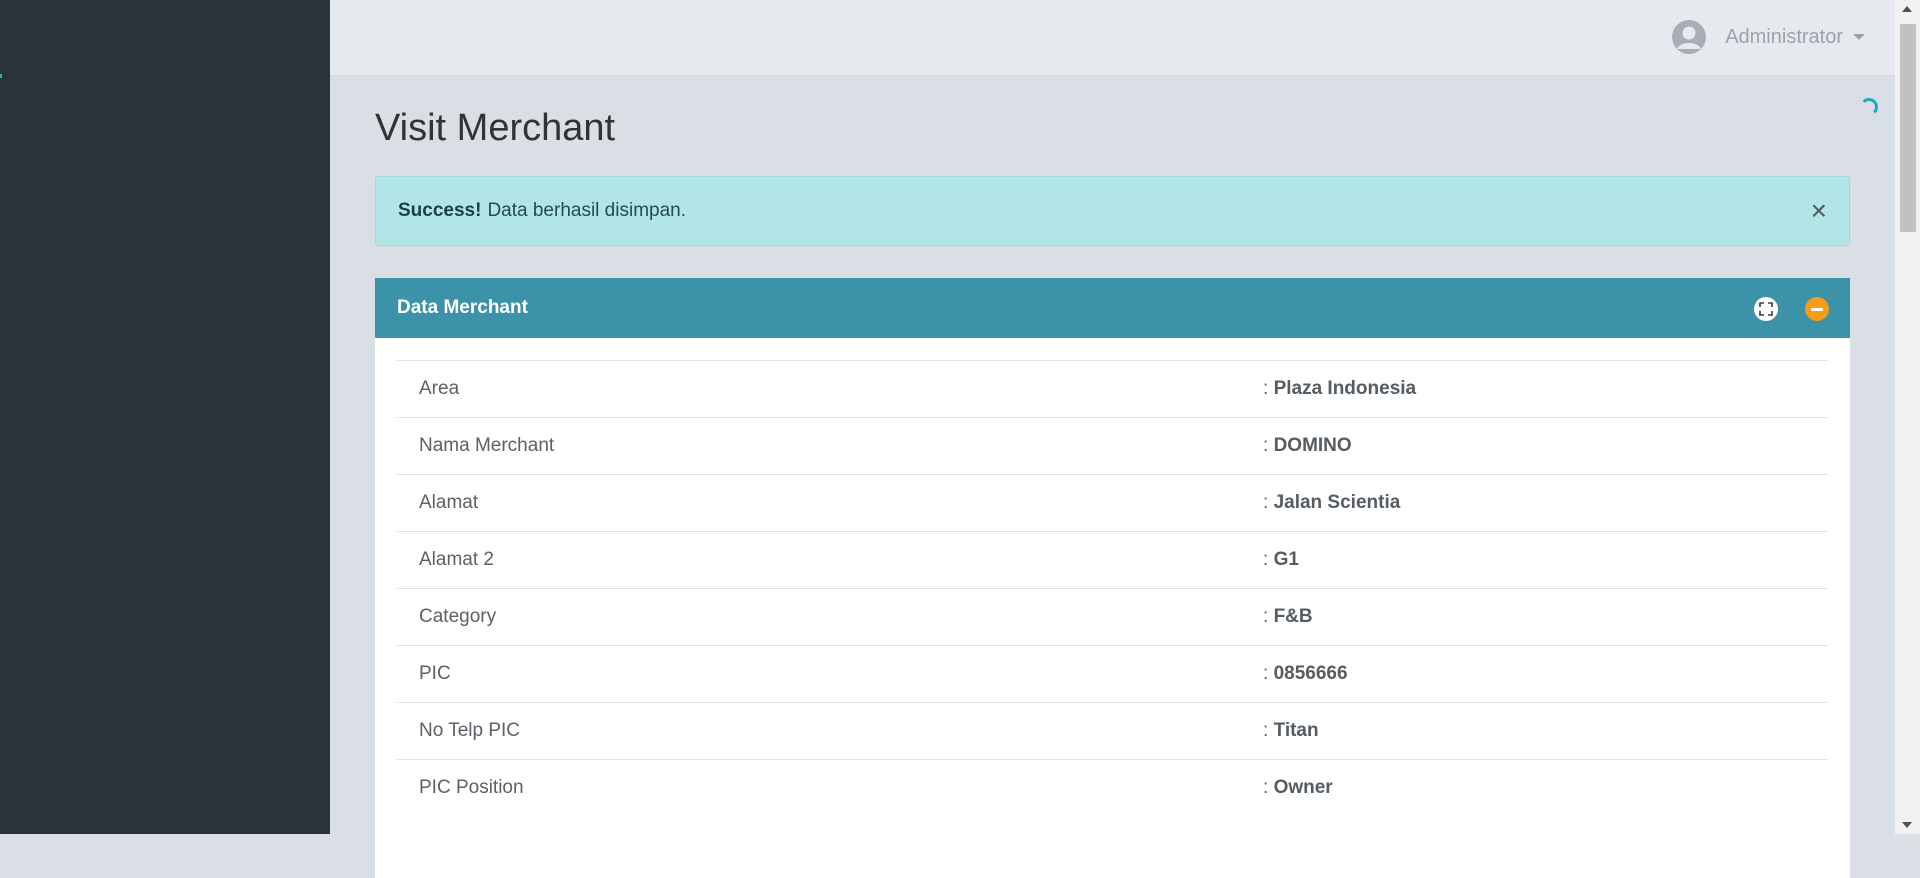 This screenshot has height=878, width=1920. I want to click on row-value: : 0856666, so click(1534, 674).